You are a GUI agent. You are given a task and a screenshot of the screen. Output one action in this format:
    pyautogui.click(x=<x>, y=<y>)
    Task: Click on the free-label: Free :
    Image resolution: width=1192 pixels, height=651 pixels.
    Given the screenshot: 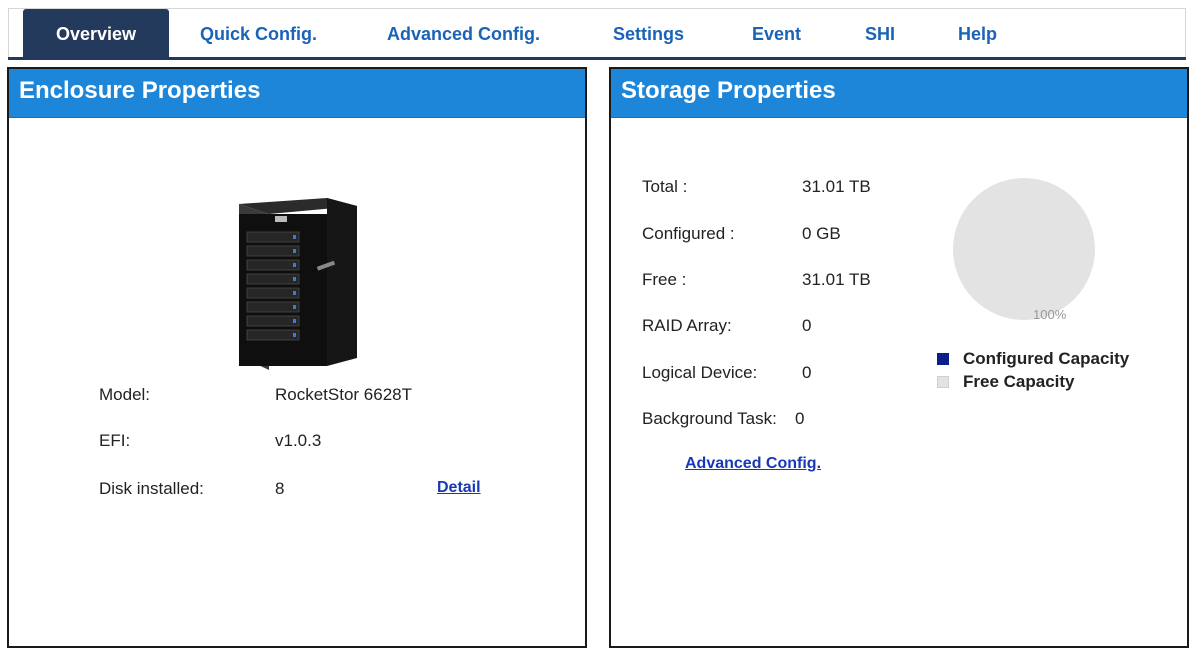 What is the action you would take?
    pyautogui.click(x=664, y=279)
    